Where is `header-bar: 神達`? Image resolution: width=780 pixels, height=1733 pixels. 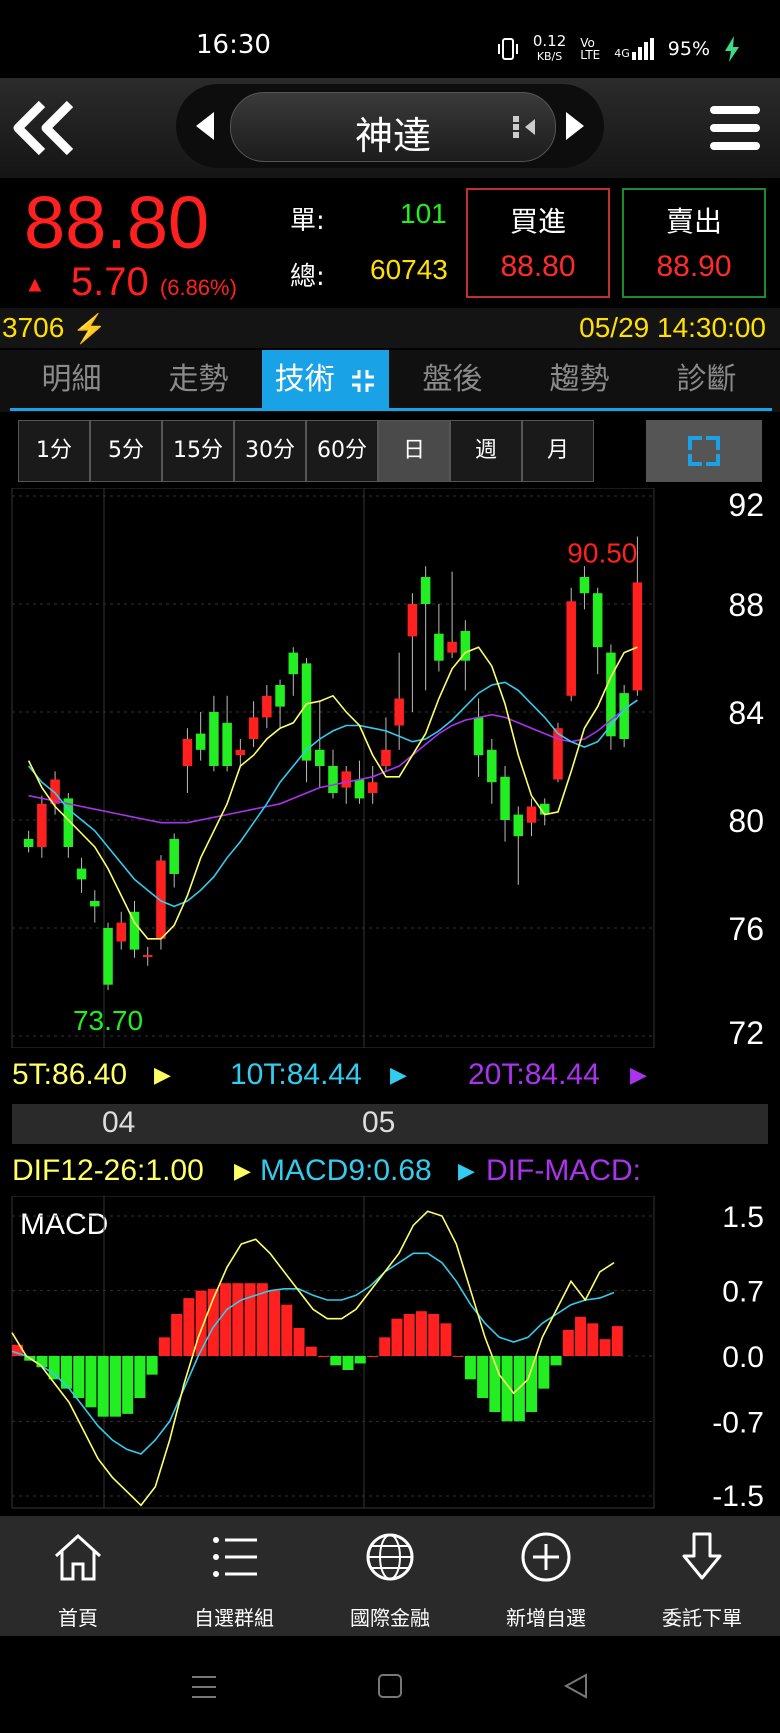
header-bar: 神達 is located at coordinates (390, 128).